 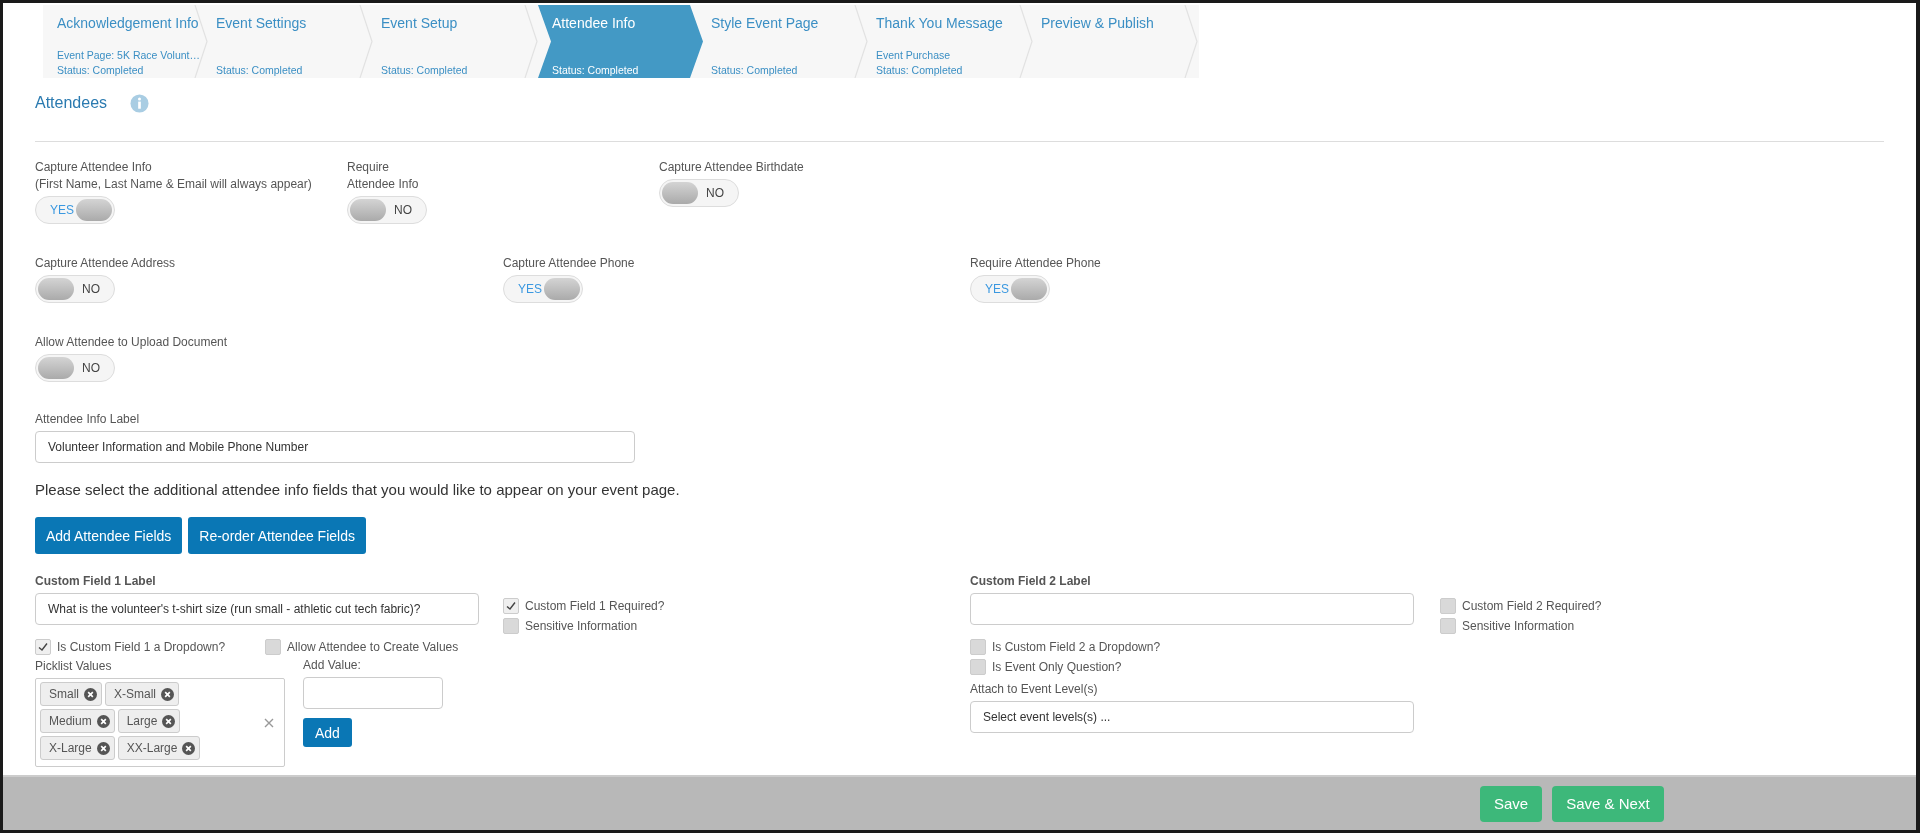 What do you see at coordinates (455, 41) in the screenshot?
I see `wizard-step: Event Setup Status: Completed` at bounding box center [455, 41].